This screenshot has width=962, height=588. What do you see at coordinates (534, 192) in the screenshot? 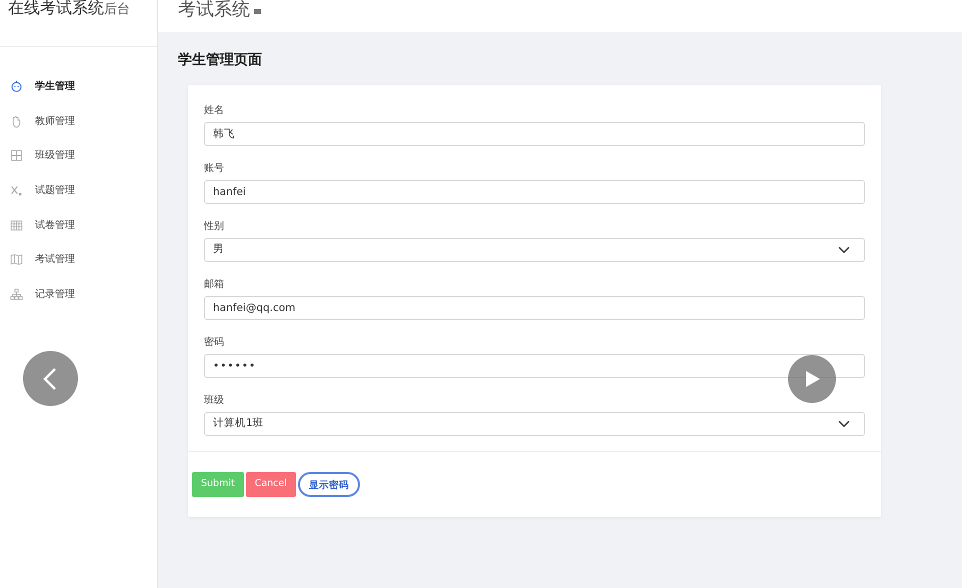
I see `input-field: hanfei` at bounding box center [534, 192].